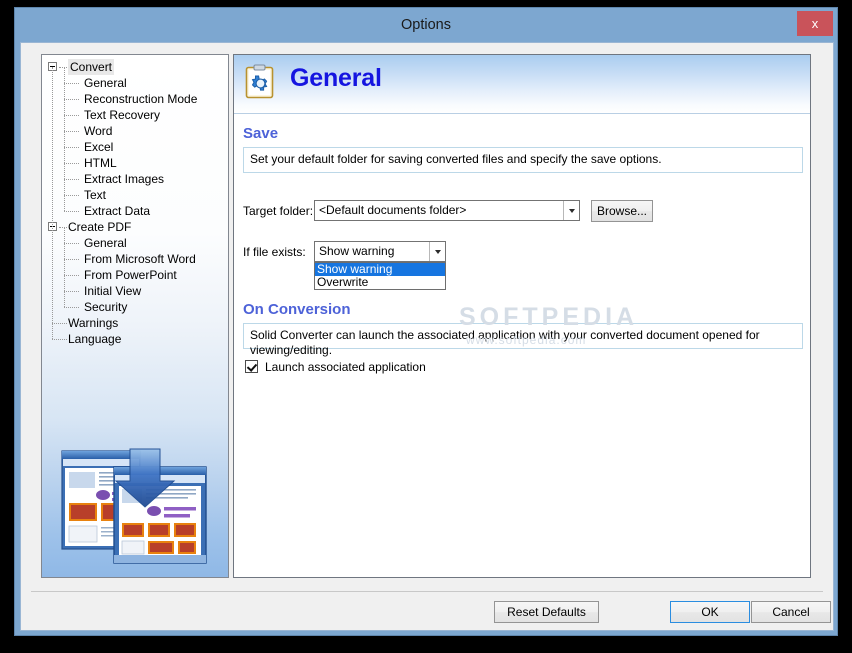 The image size is (852, 653). I want to click on sidebar-item-reconstruction-mode: Reconstruction Mode, so click(137, 99).